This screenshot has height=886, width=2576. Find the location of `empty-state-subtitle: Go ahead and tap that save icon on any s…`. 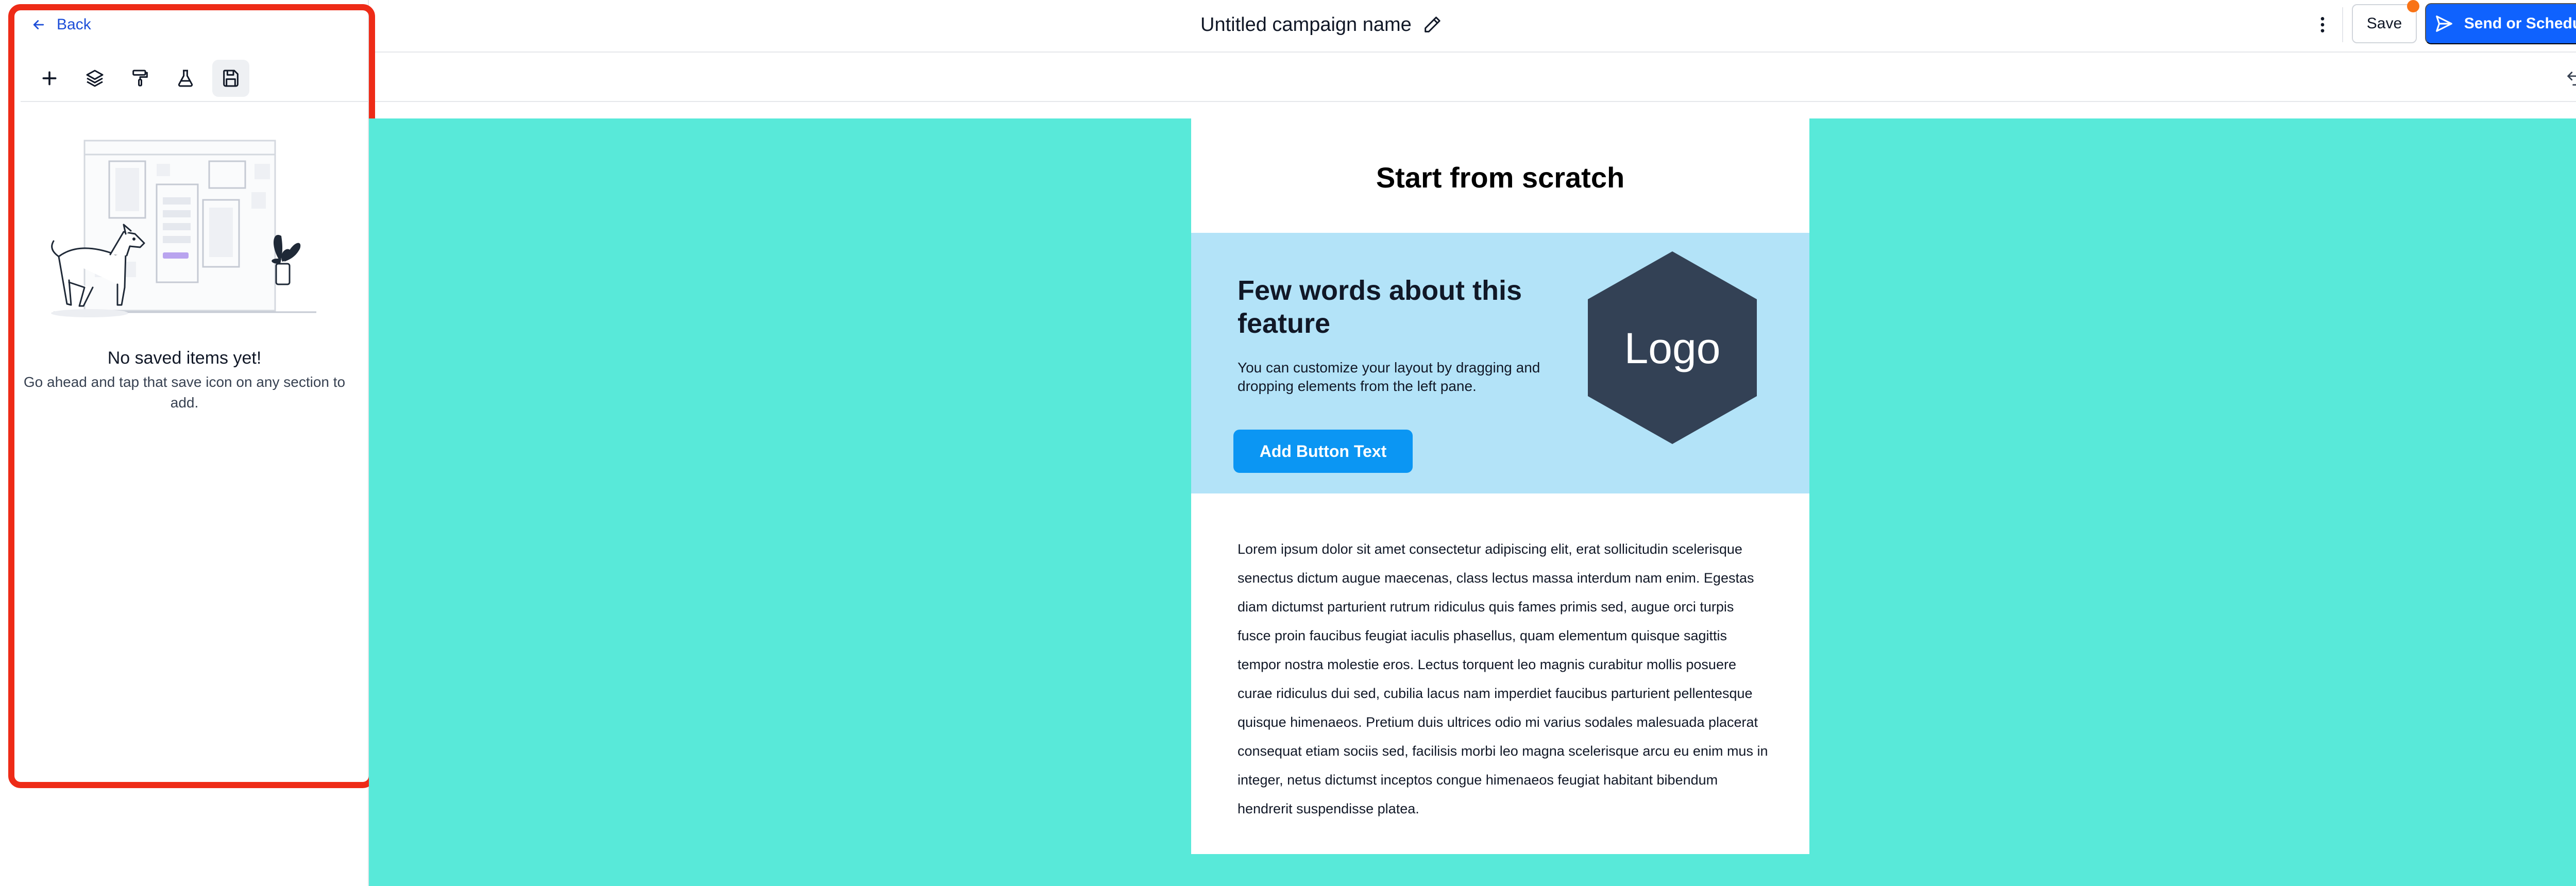

empty-state-subtitle: Go ahead and tap that save icon on any s… is located at coordinates (184, 392).